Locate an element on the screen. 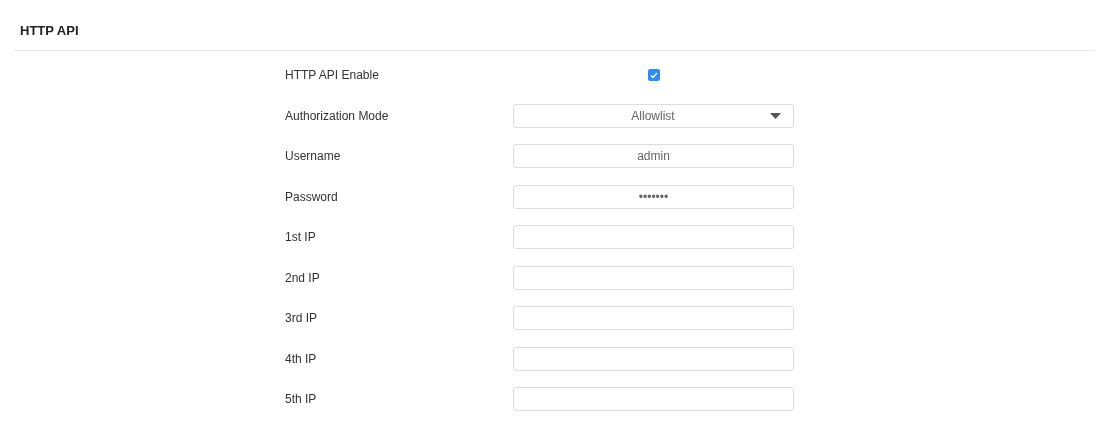  input-field: admin is located at coordinates (653, 156).